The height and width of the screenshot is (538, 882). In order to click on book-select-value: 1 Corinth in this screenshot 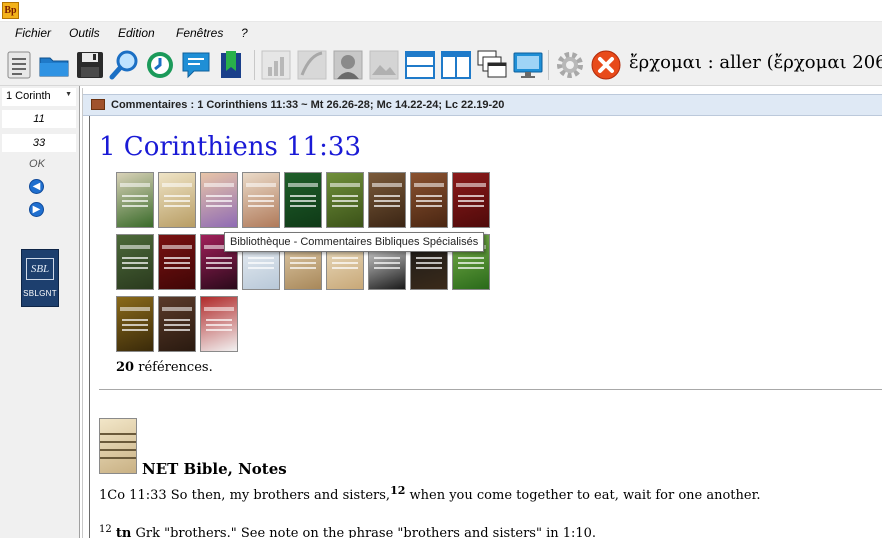, I will do `click(28, 96)`.